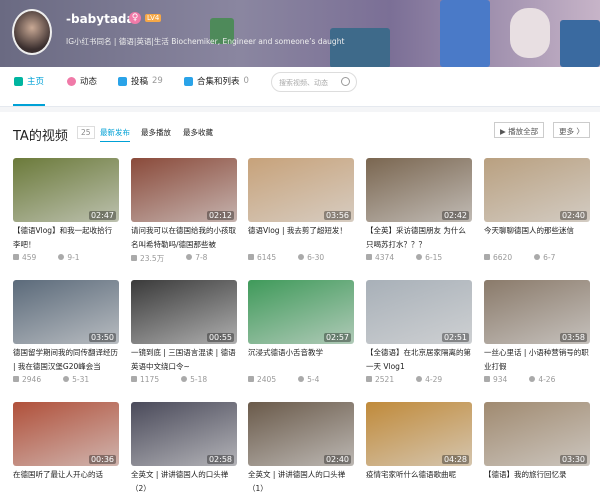  I want to click on video-thumbnail: 03:58, so click(537, 312).